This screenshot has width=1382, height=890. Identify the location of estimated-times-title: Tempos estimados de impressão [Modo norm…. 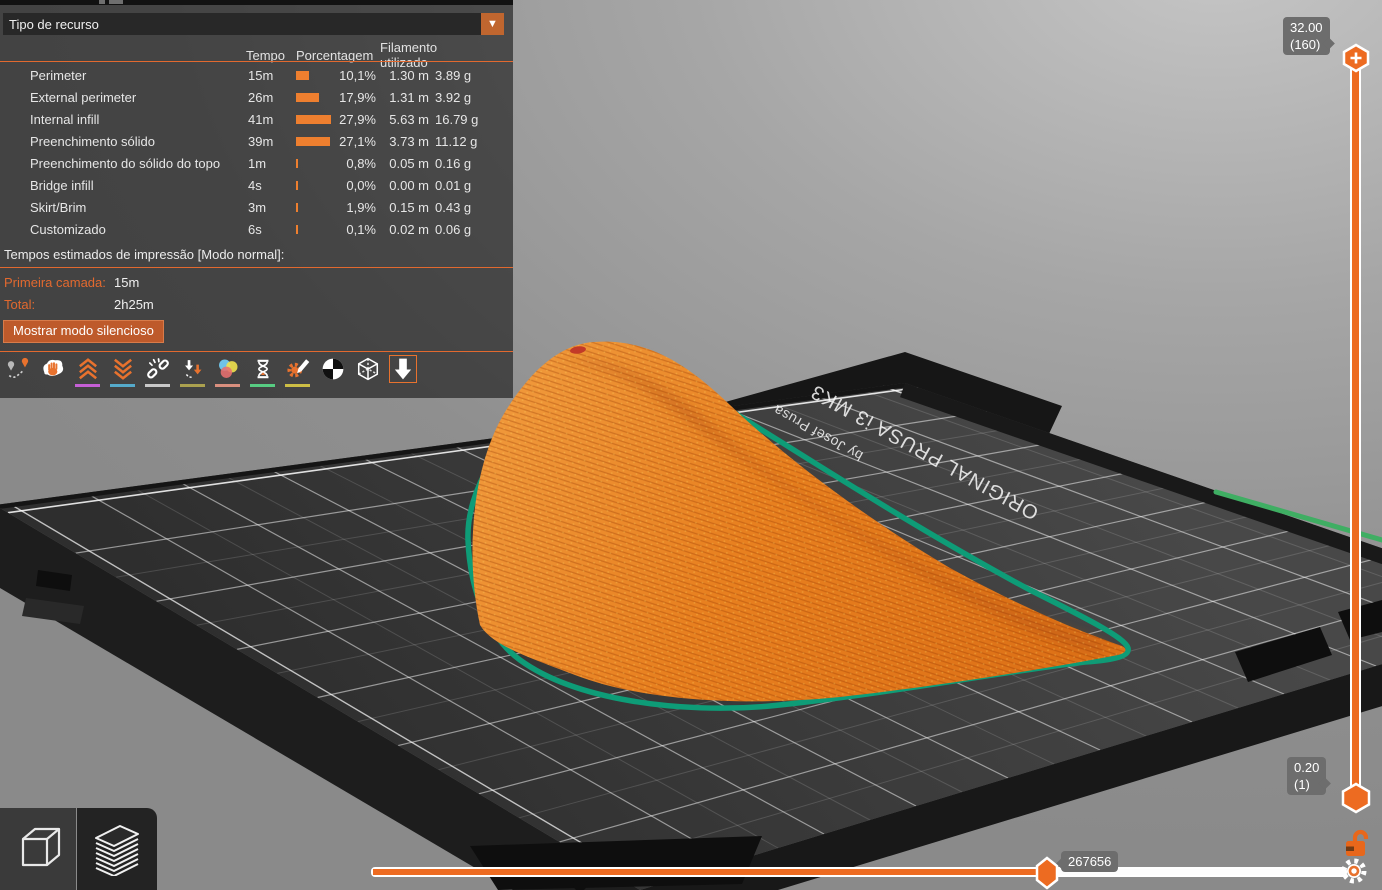
(144, 254).